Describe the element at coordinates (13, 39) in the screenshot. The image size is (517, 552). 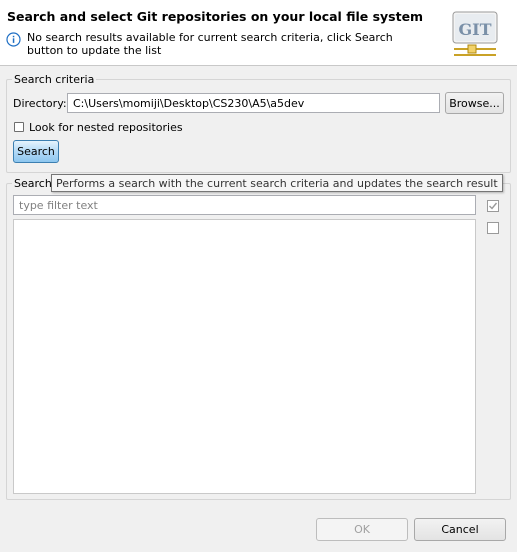
I see `info-icon` at that location.